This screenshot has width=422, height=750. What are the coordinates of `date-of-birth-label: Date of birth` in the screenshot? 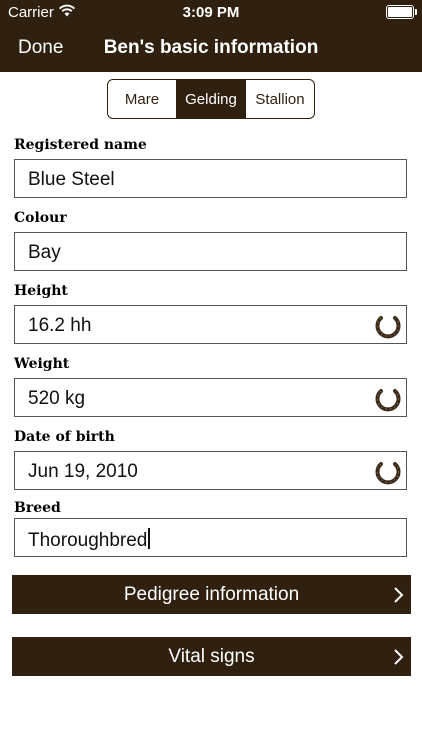 It's located at (64, 437).